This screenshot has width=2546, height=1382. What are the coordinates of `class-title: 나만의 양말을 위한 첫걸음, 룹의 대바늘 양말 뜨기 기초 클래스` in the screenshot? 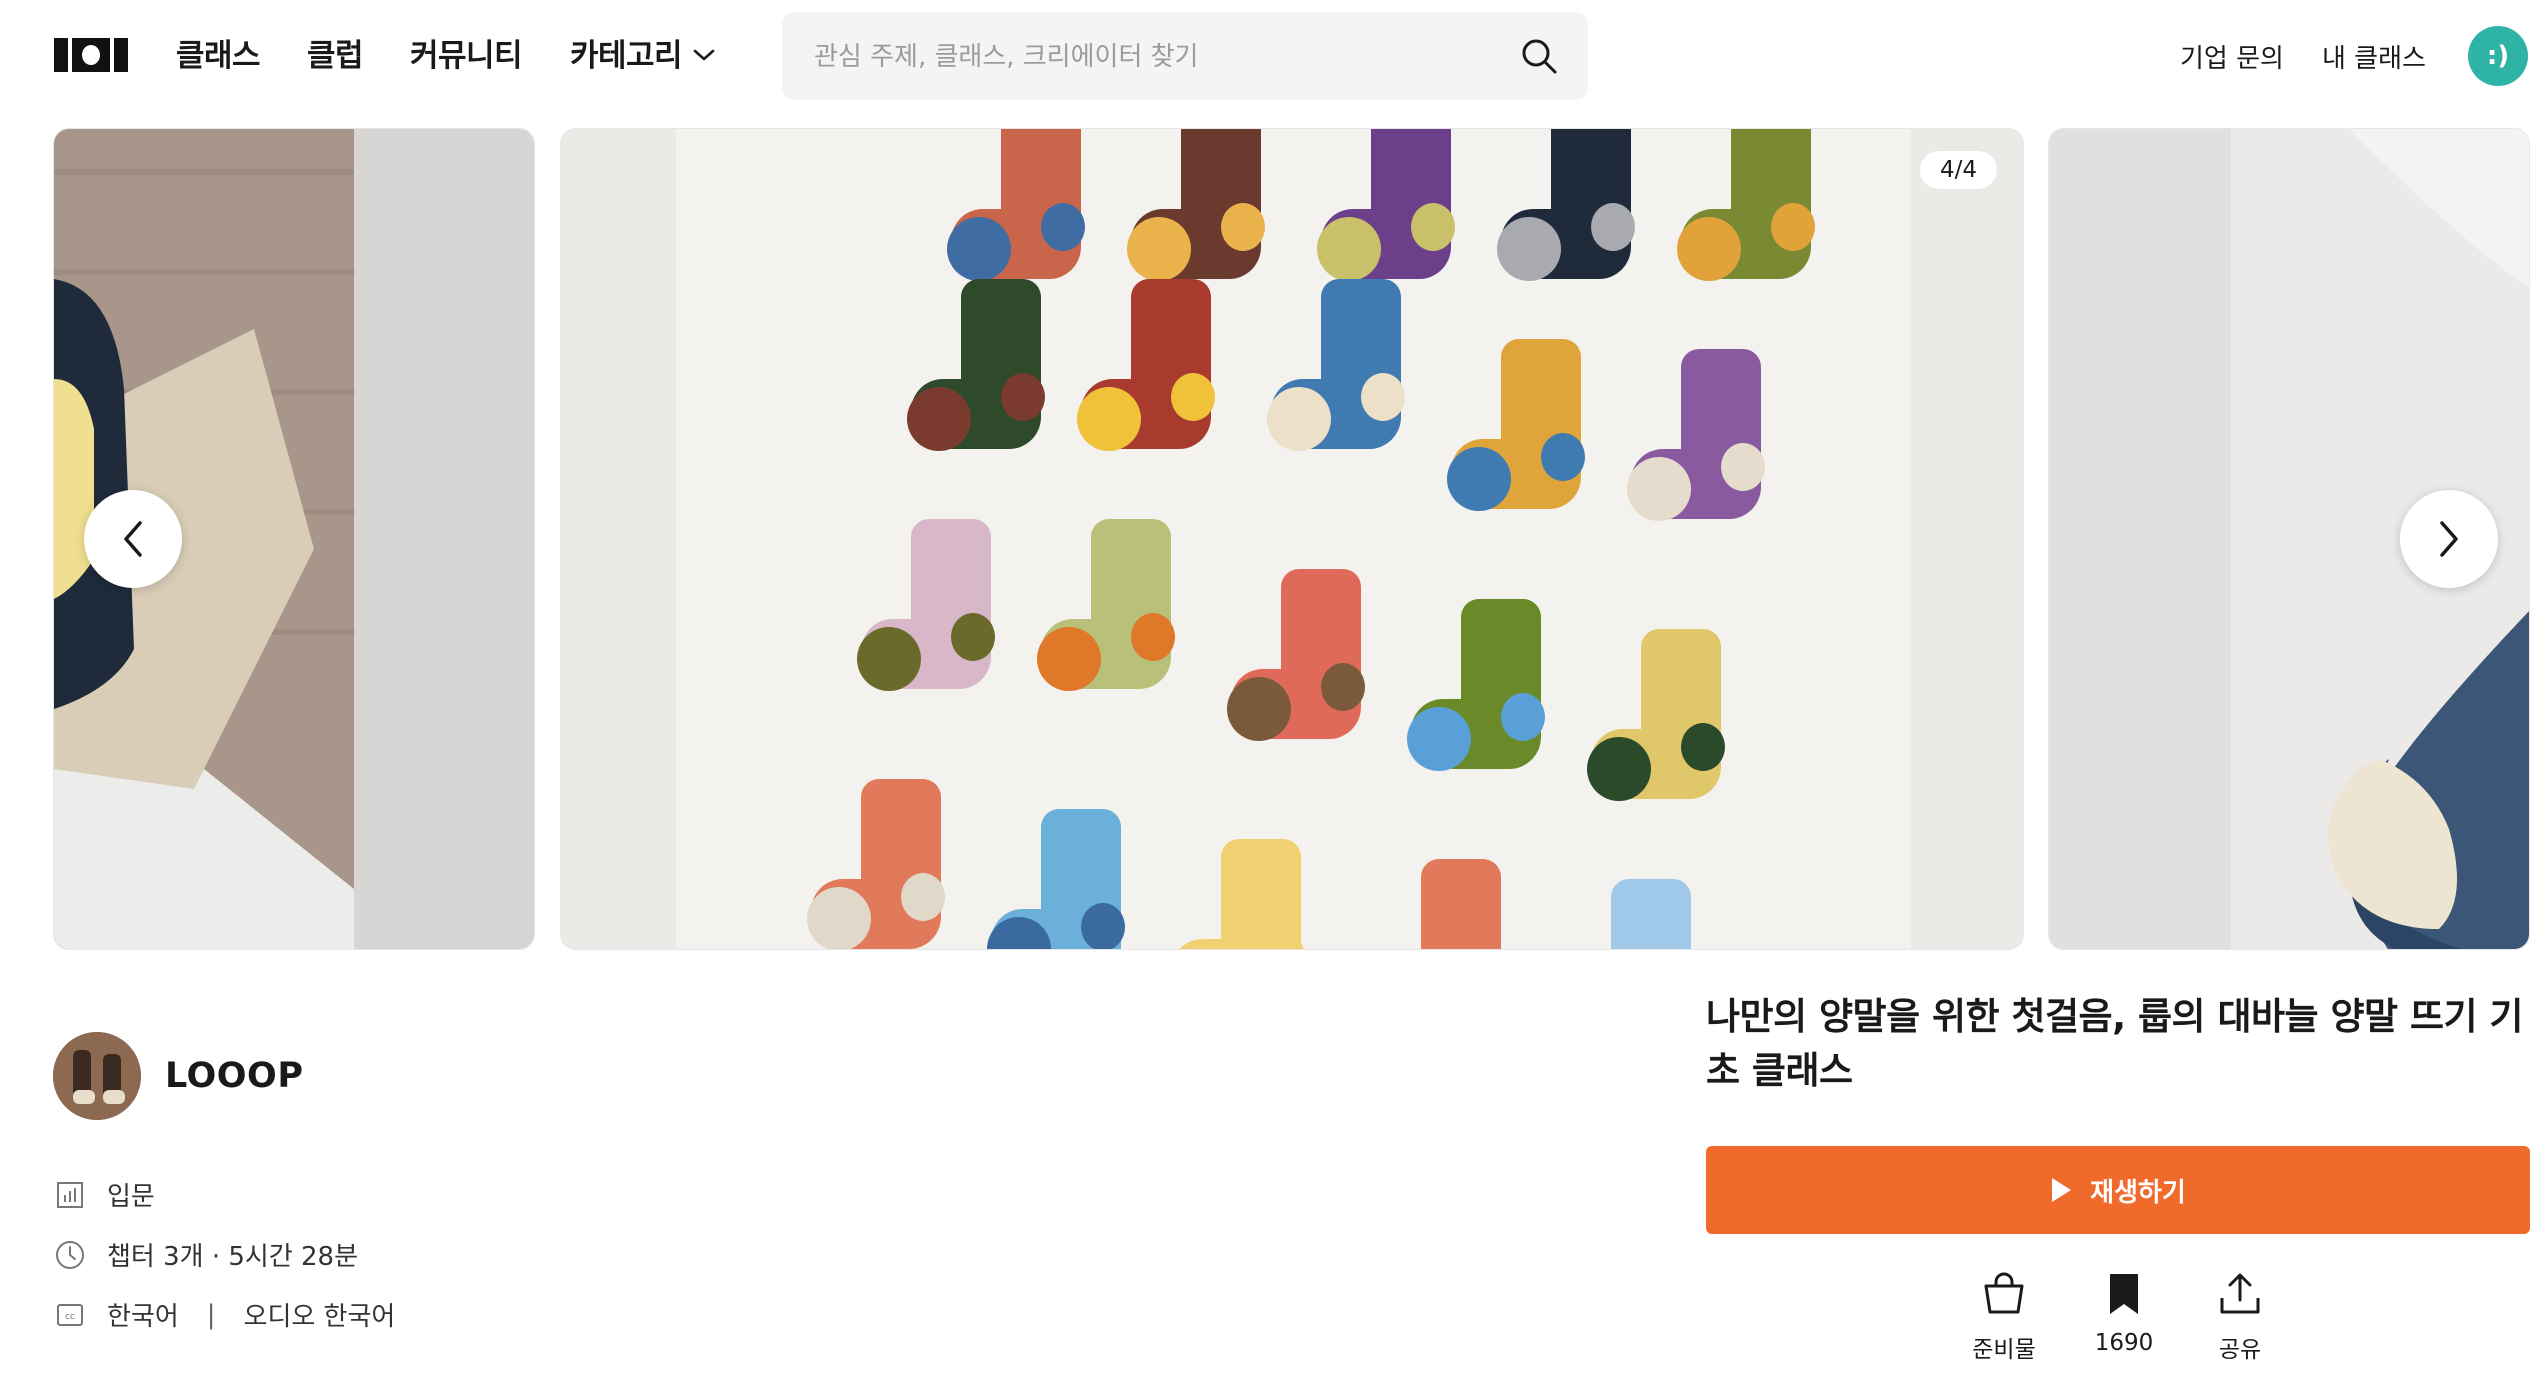 It's located at (2114, 1043).